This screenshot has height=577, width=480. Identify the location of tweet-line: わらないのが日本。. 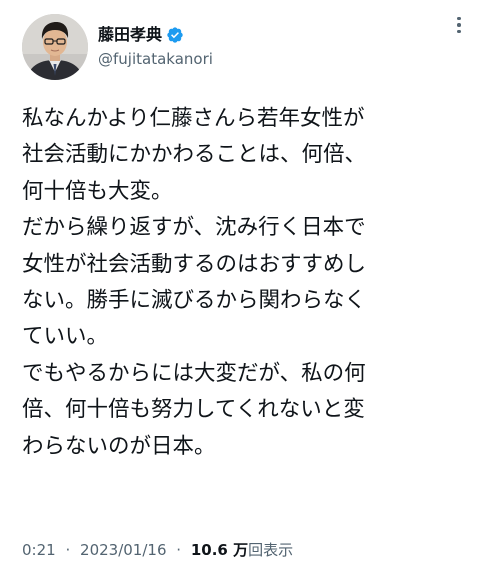
(119, 446).